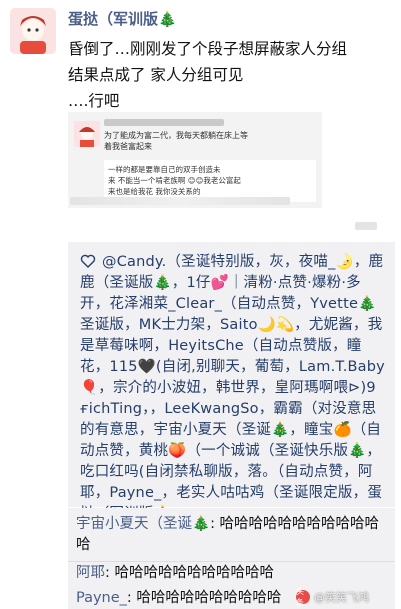  Describe the element at coordinates (90, 573) in the screenshot. I see `comment-author: 阿耶` at that location.